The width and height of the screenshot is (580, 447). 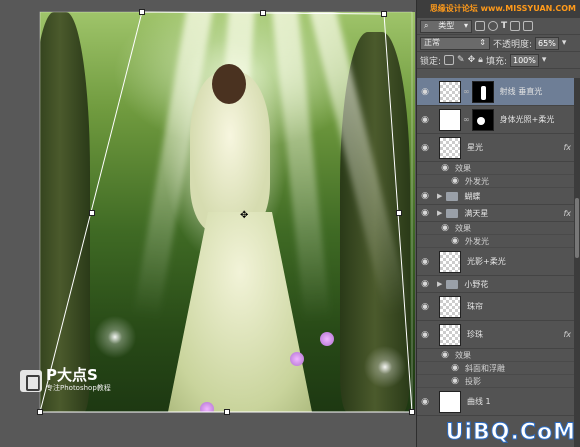 What do you see at coordinates (455, 43) in the screenshot?
I see `blend-mode-select: 正常 ⇕` at bounding box center [455, 43].